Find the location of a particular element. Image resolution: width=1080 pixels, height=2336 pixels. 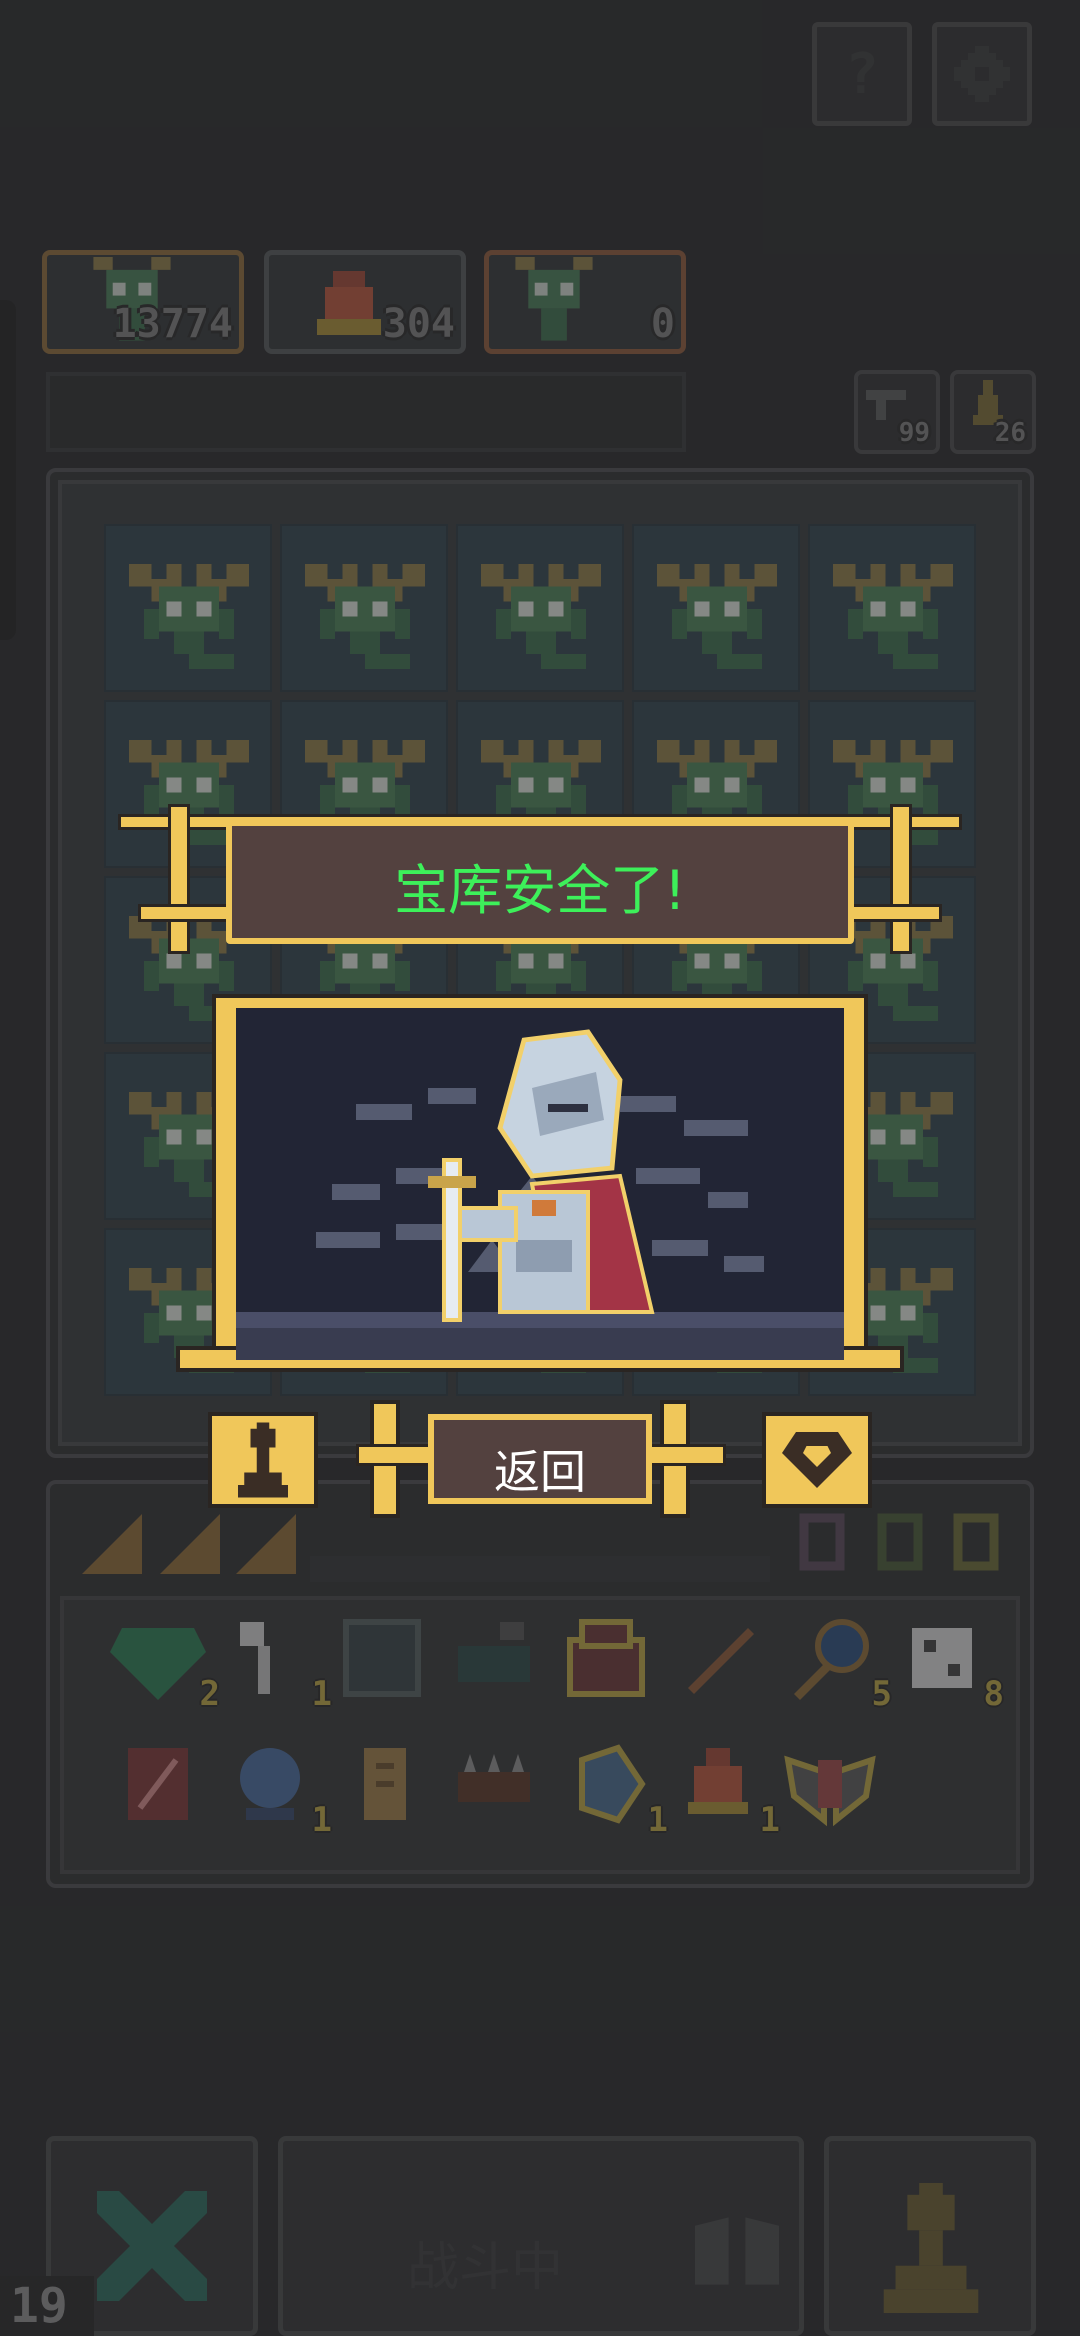

back-button: 返回 is located at coordinates (540, 1459).